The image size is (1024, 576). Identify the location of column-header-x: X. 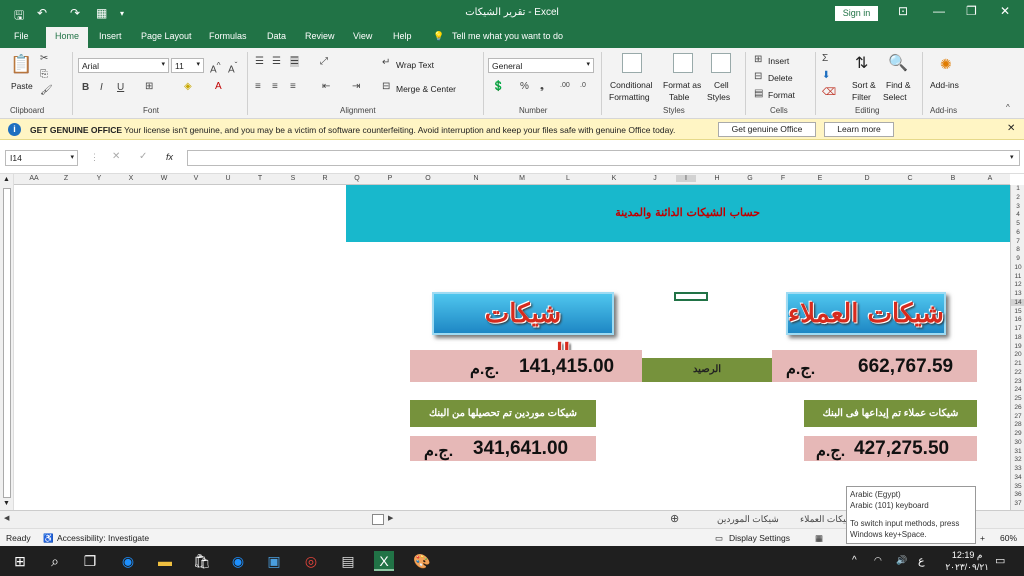
(131, 178).